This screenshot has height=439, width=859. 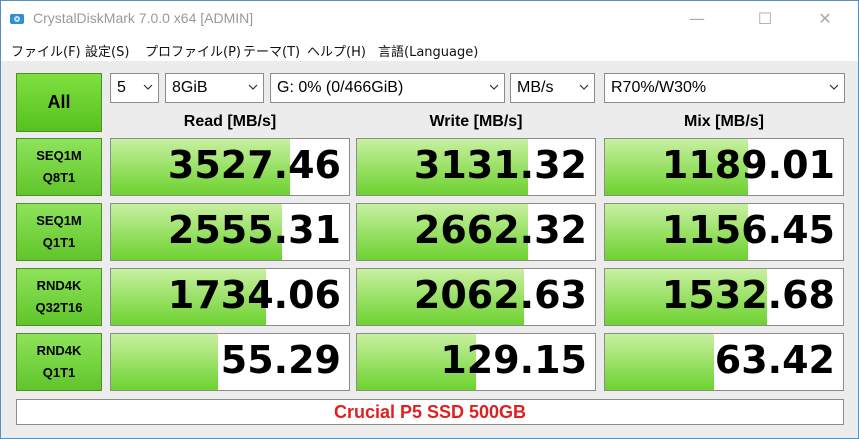 I want to click on mix-header: Mix [MB/s], so click(x=724, y=121).